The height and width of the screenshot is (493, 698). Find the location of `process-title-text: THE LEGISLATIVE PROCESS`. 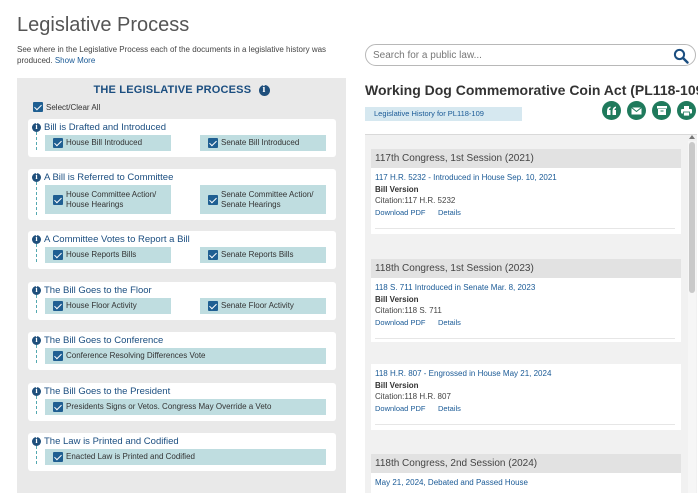

process-title-text: THE LEGISLATIVE PROCESS is located at coordinates (172, 90).